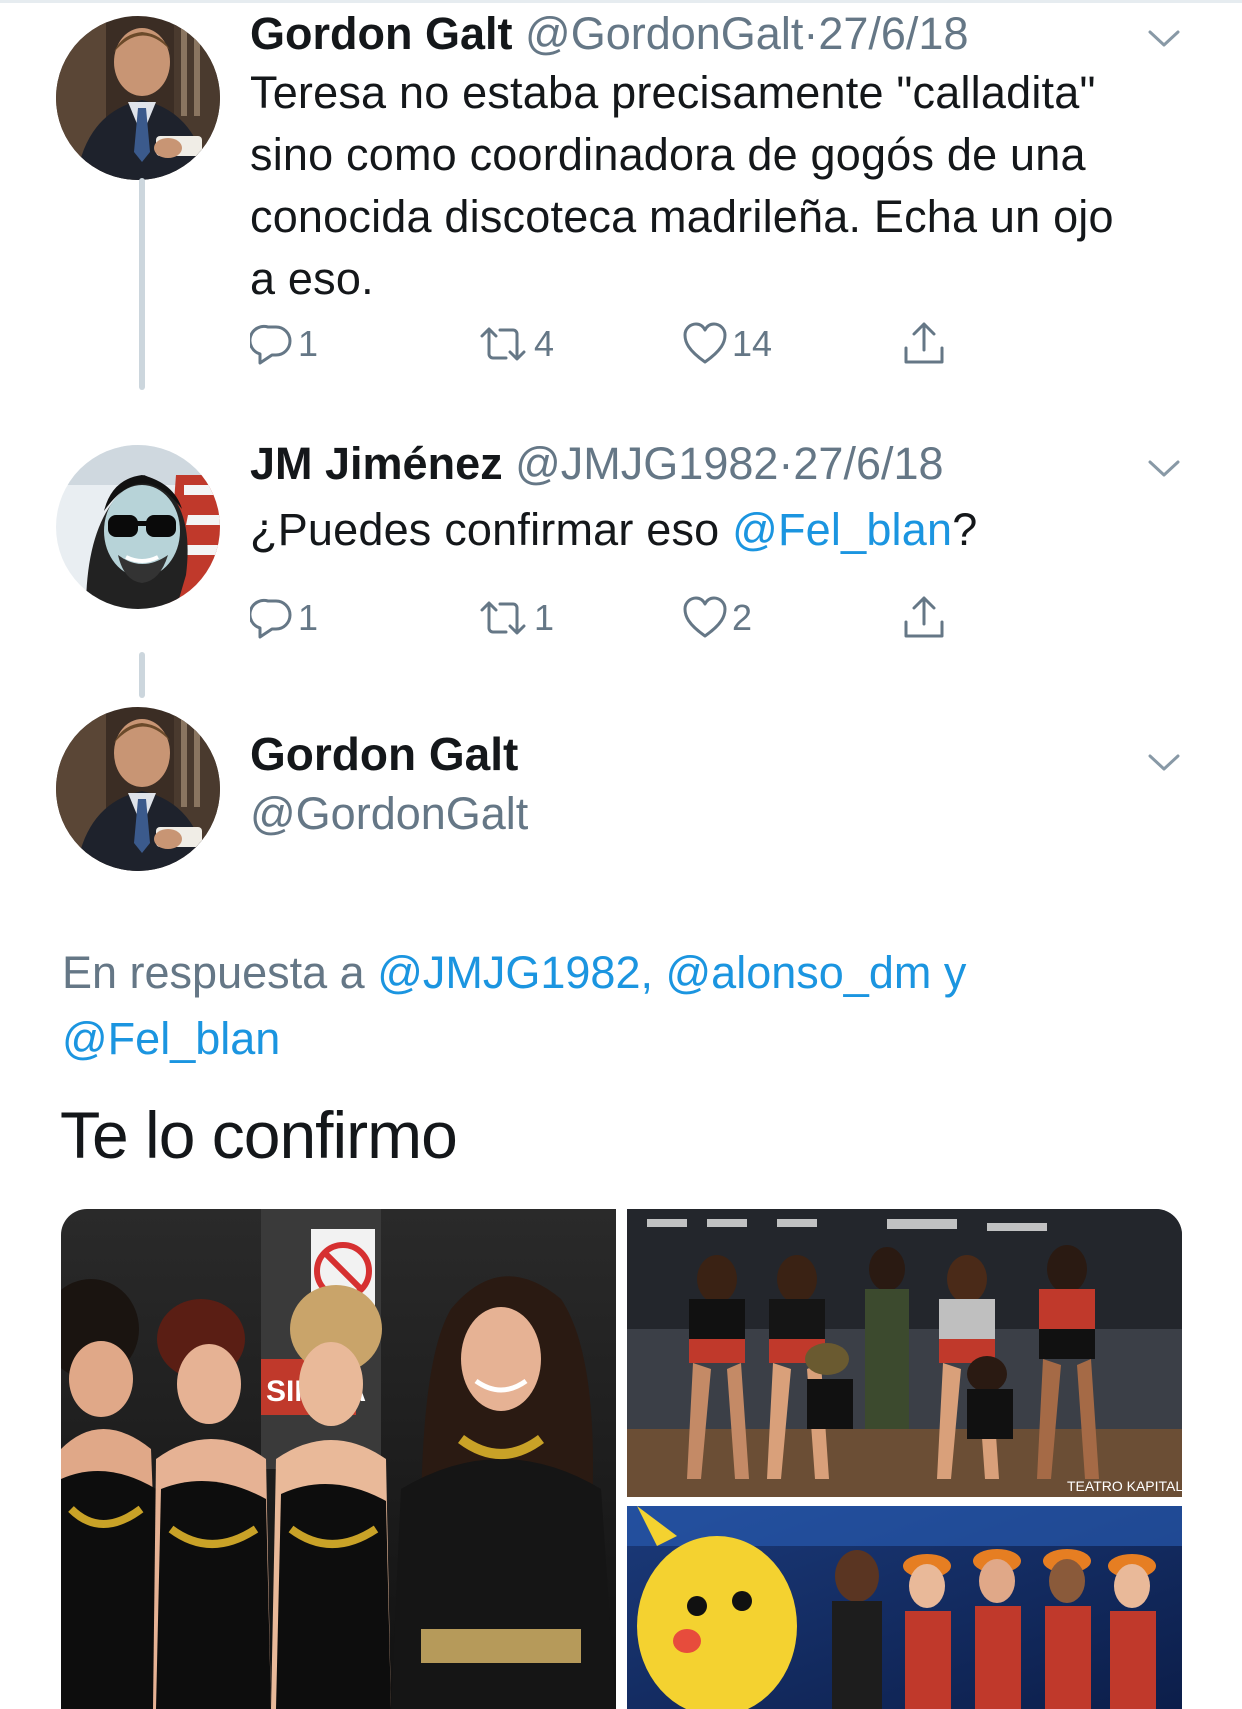 This screenshot has height=1709, width=1242. Describe the element at coordinates (508, 972) in the screenshot. I see `mention-link: @JMJG1982` at that location.